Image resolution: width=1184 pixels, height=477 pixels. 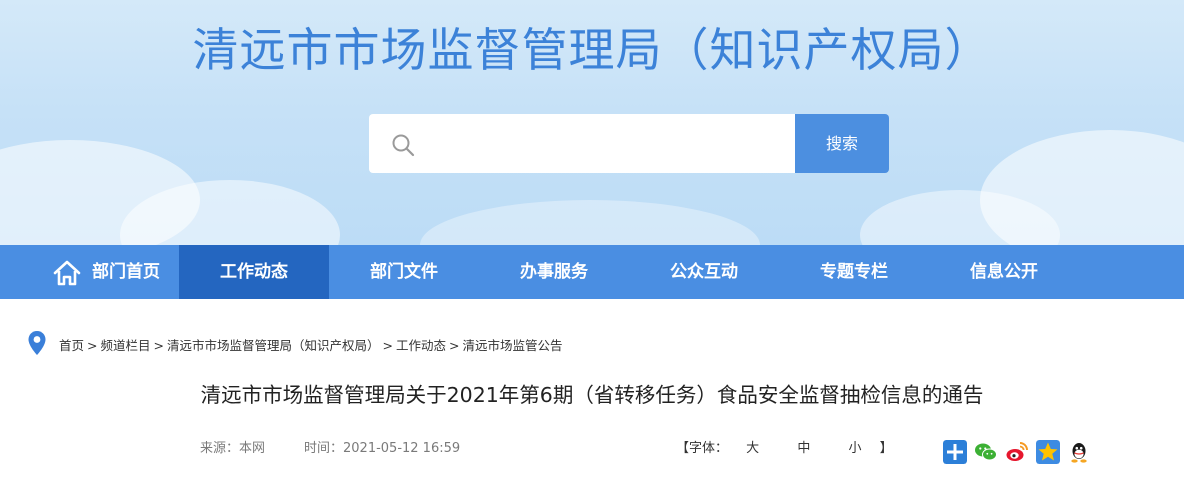 I want to click on qzone-icon, so click(x=1048, y=452).